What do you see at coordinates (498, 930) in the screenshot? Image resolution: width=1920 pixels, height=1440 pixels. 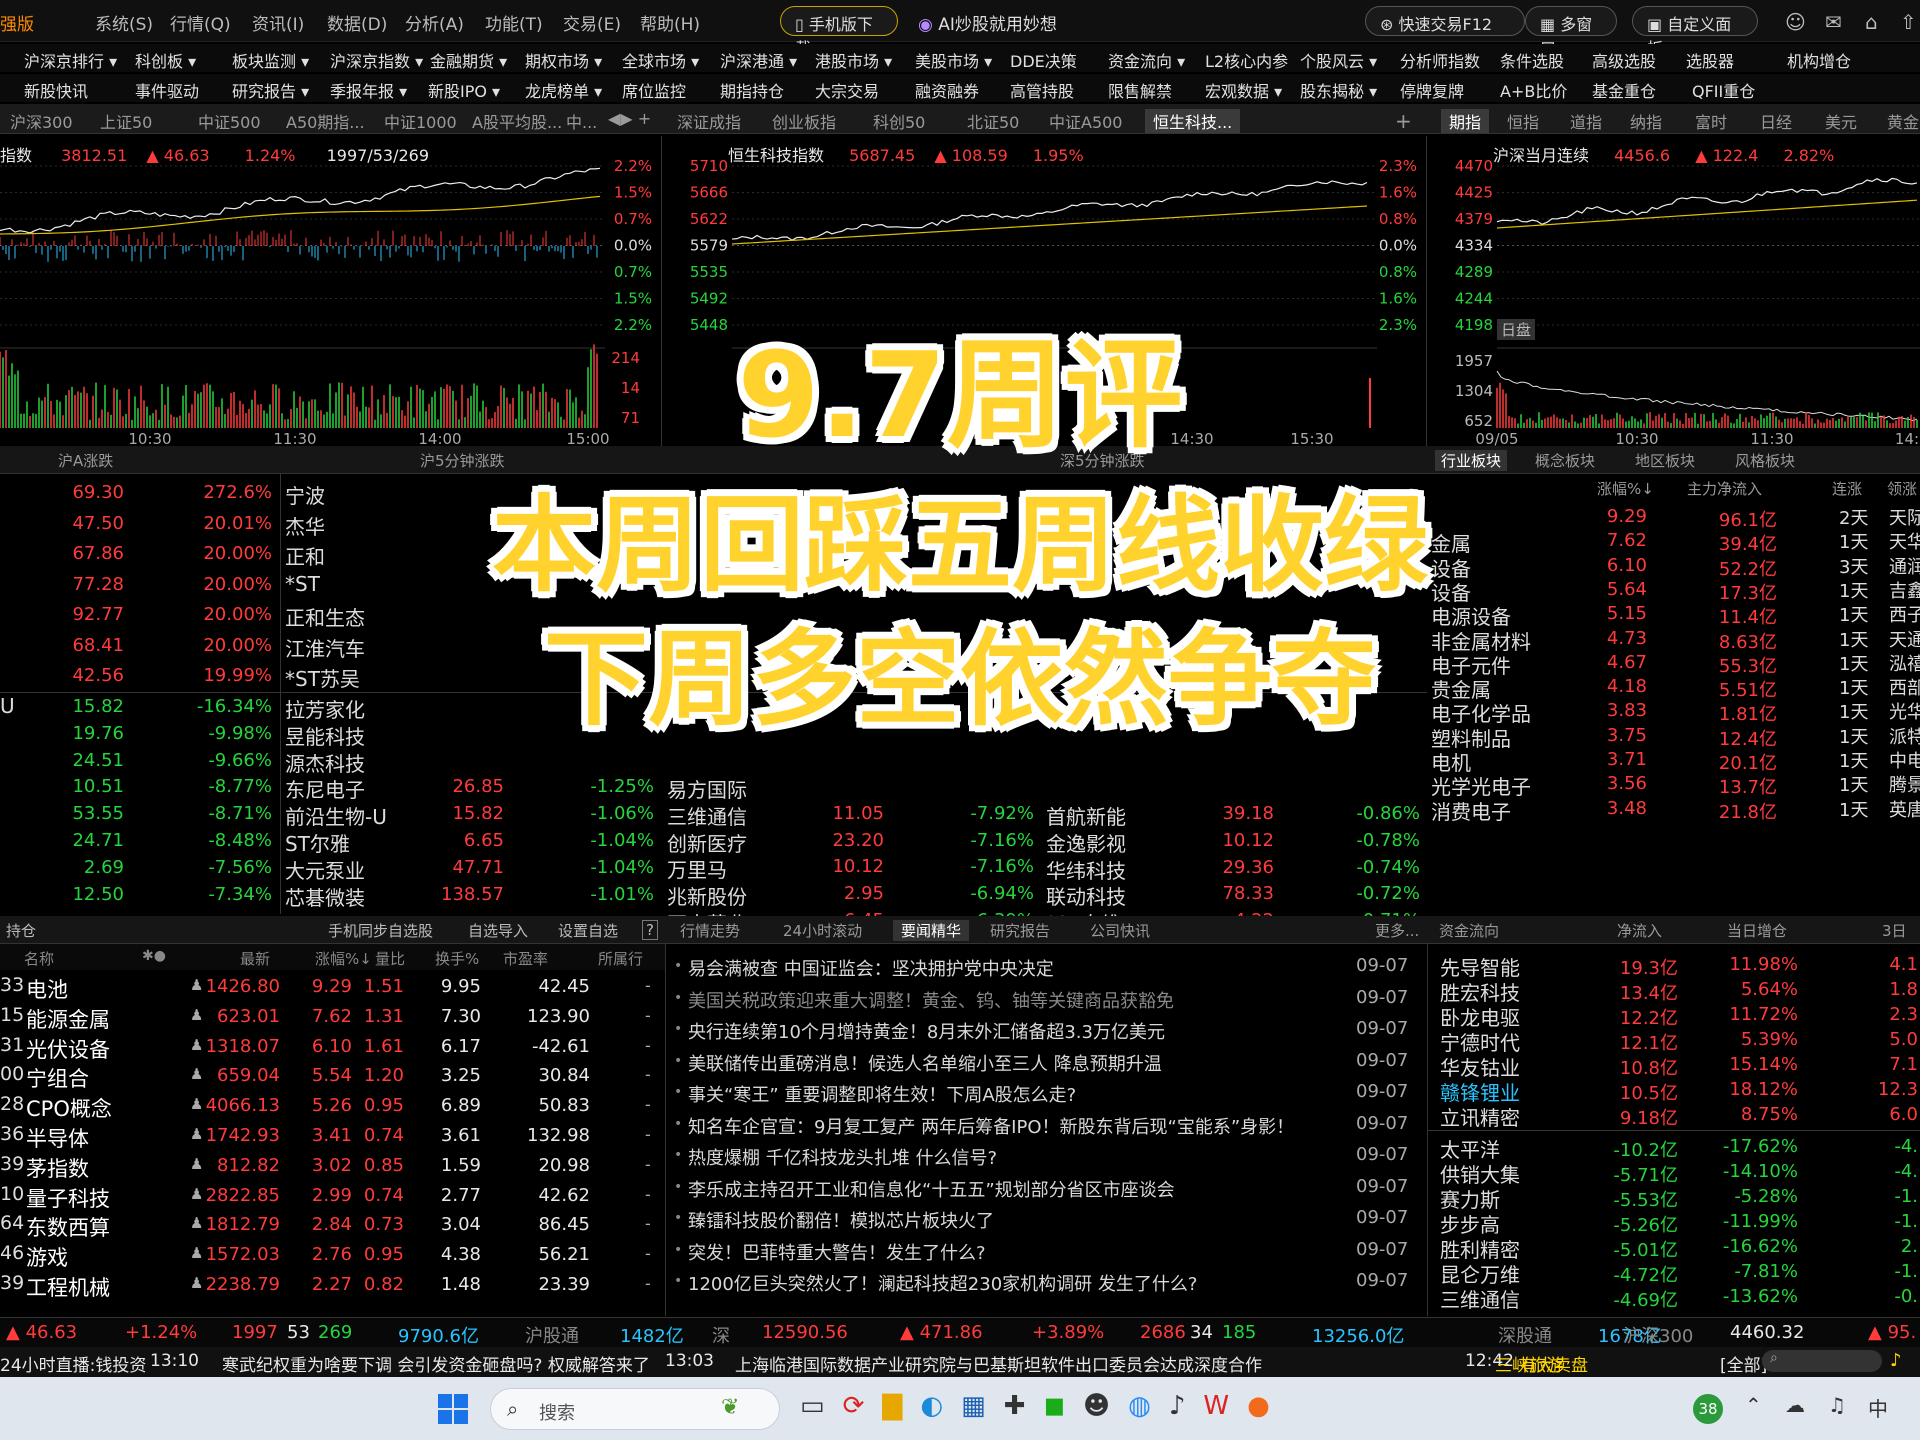 I see `import-button: 自选导入` at bounding box center [498, 930].